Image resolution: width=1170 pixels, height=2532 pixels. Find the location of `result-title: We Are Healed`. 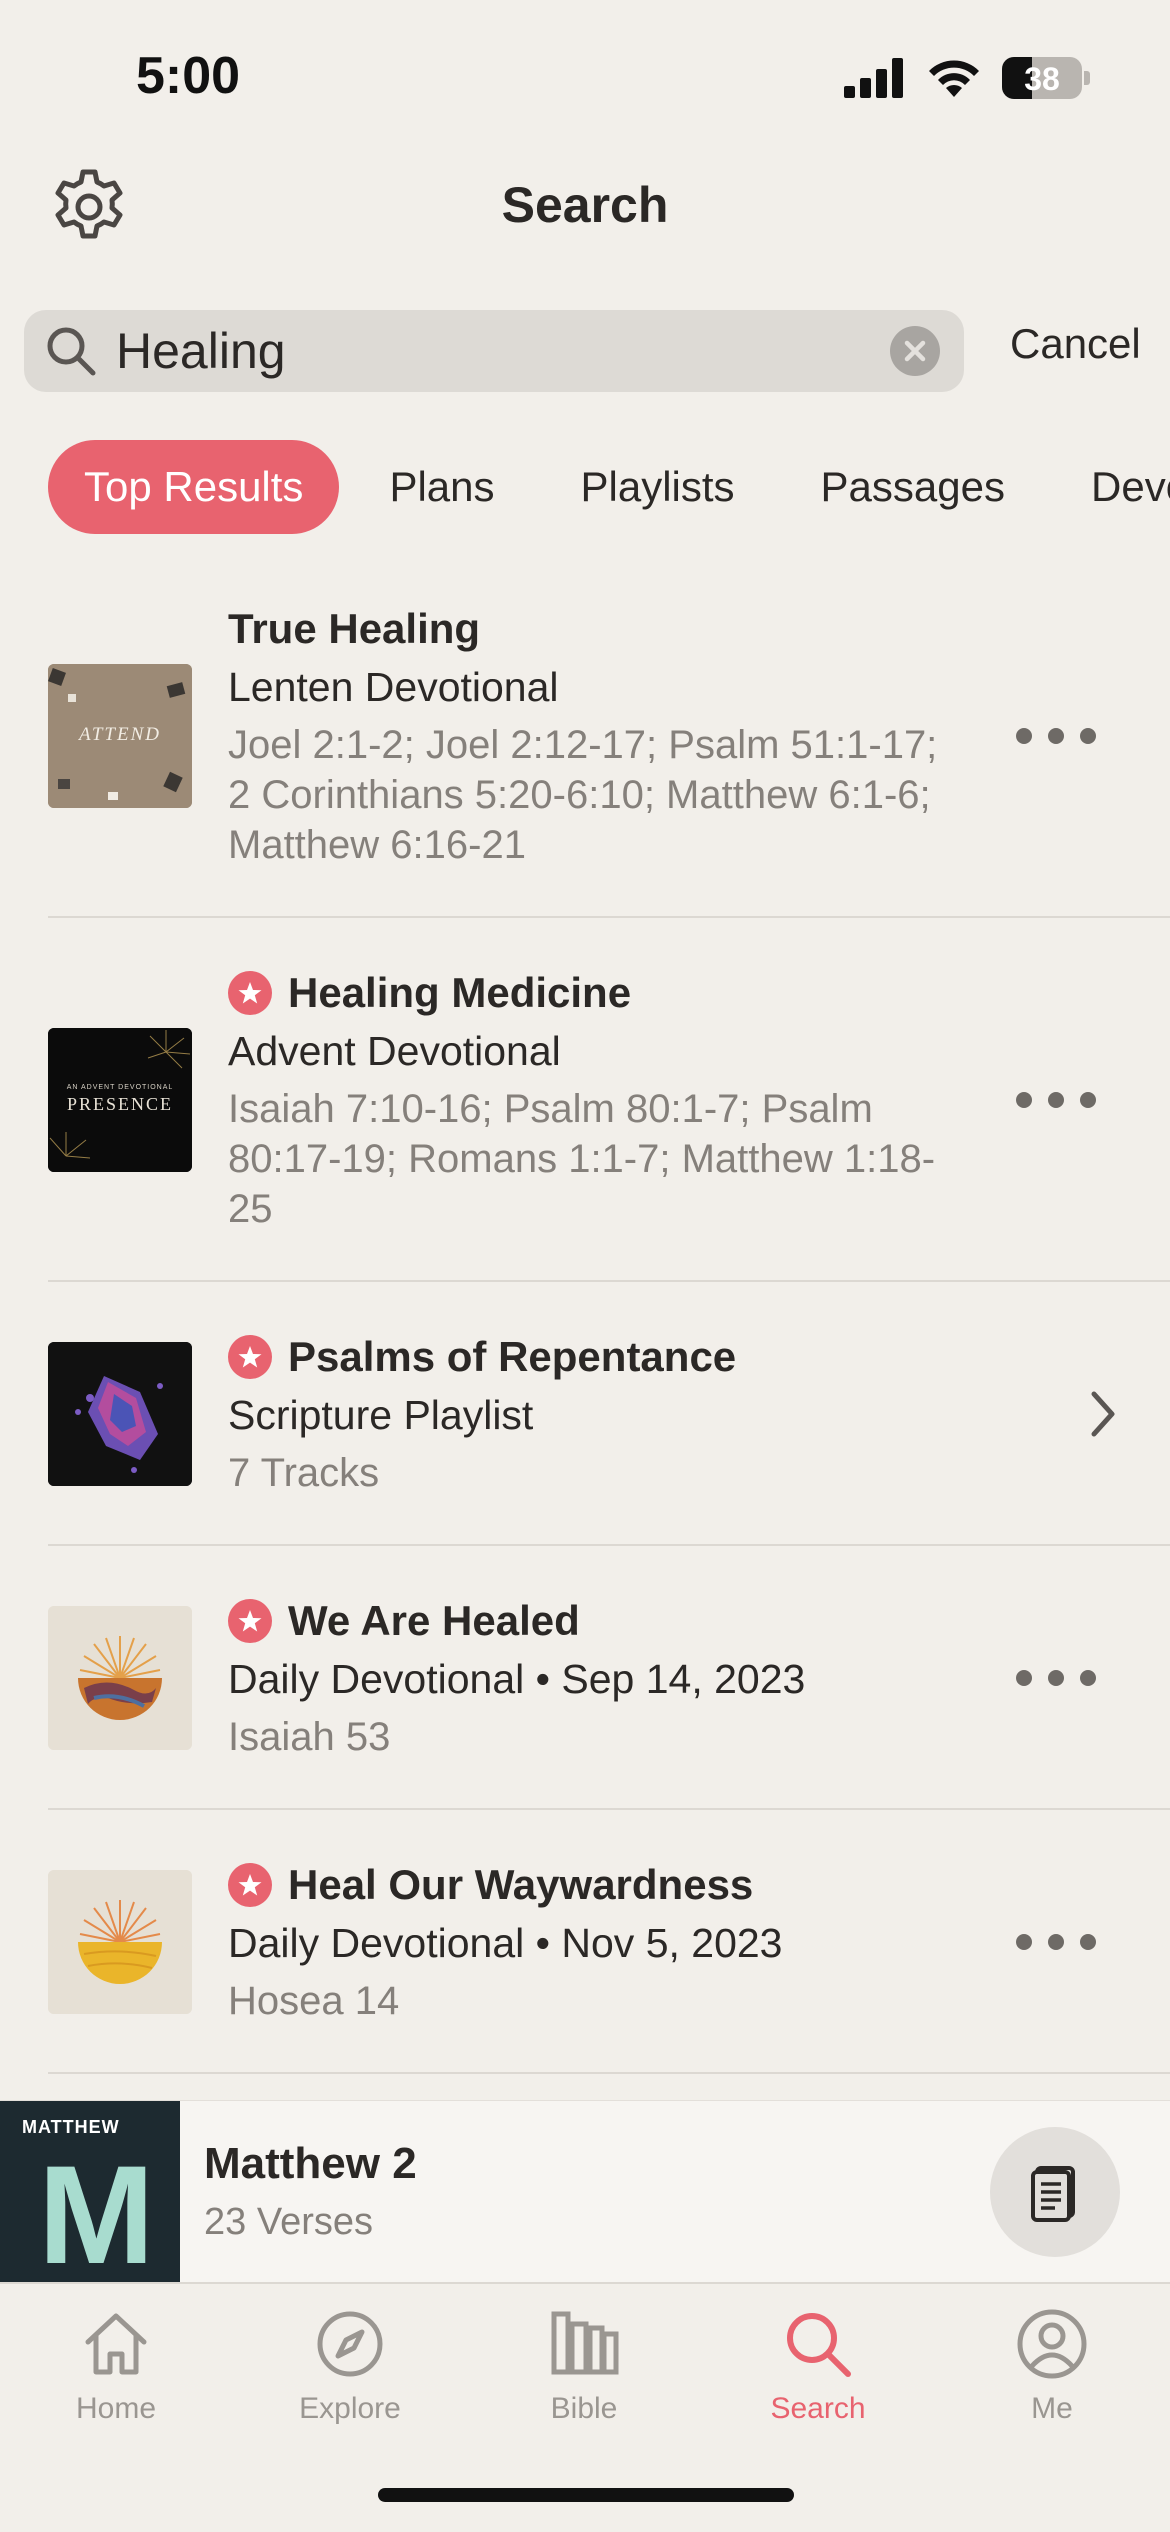

result-title: We Are Healed is located at coordinates (588, 1621).